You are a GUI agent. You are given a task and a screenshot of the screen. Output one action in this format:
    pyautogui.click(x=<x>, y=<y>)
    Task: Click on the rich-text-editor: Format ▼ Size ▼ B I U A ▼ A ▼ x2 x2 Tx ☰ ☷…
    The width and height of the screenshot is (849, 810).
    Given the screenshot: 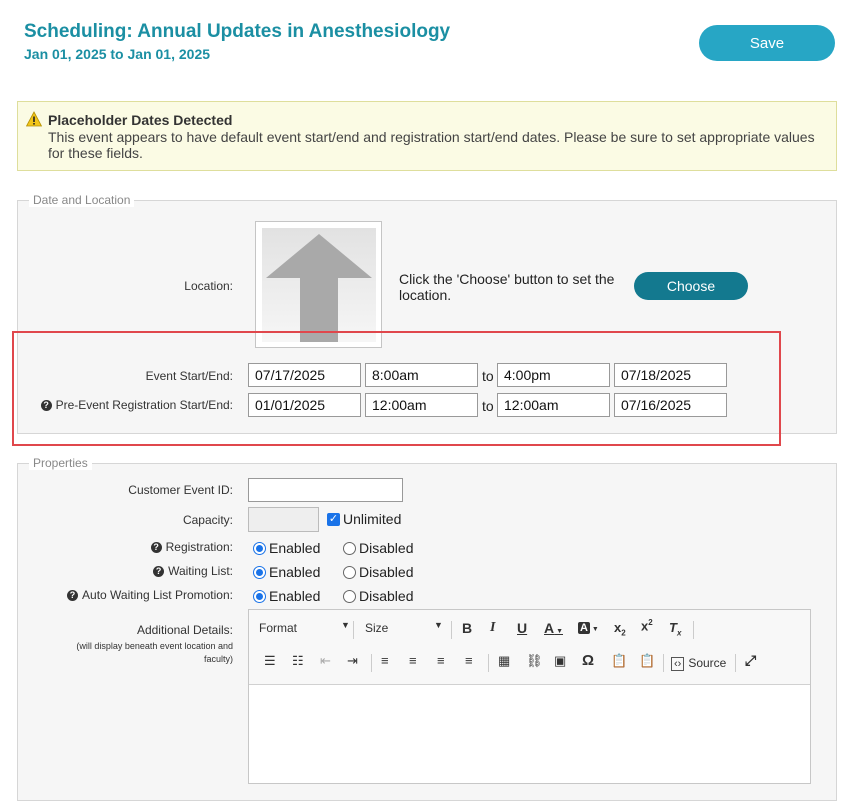 What is the action you would take?
    pyautogui.click(x=529, y=696)
    